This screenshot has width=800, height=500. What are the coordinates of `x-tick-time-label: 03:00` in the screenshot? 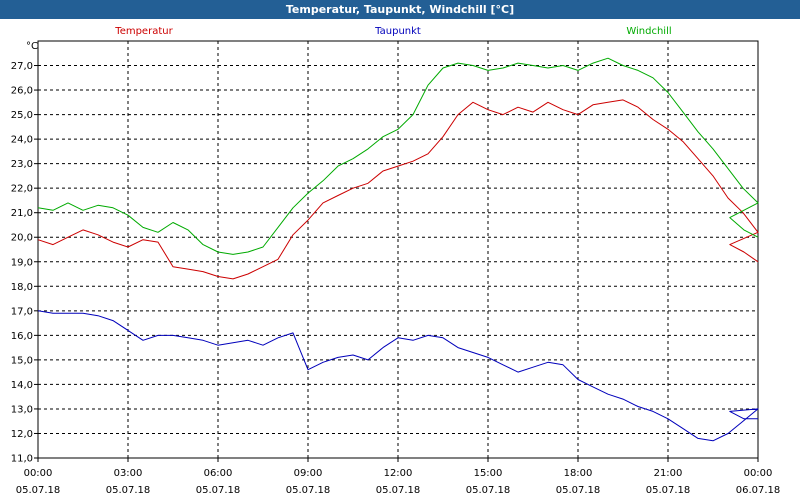 It's located at (128, 473).